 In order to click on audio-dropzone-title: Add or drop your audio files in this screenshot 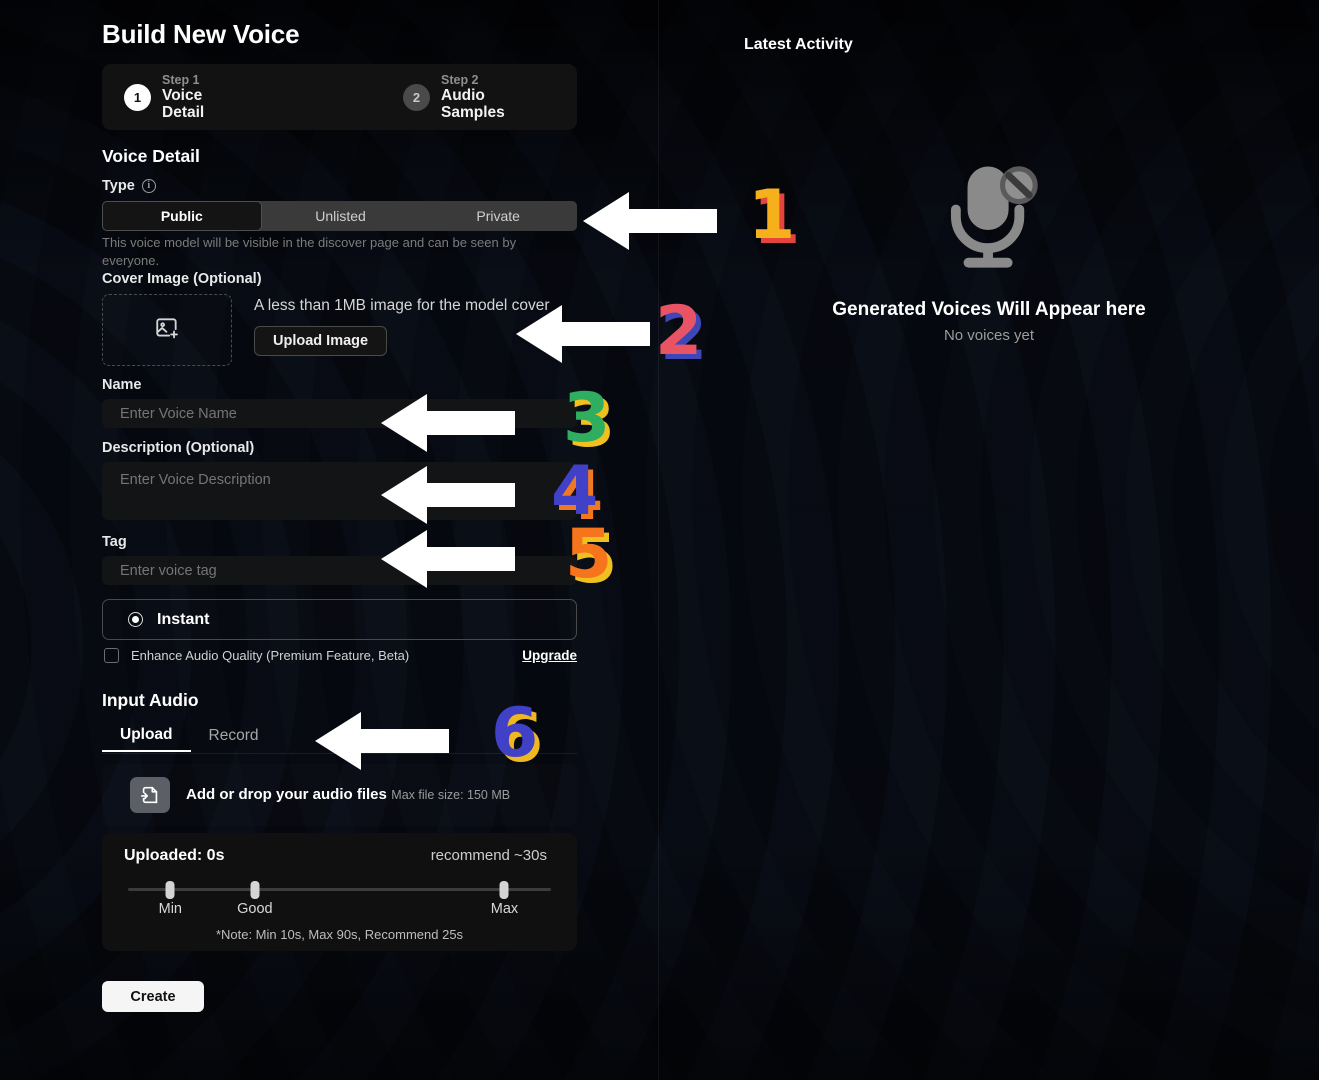, I will do `click(286, 794)`.